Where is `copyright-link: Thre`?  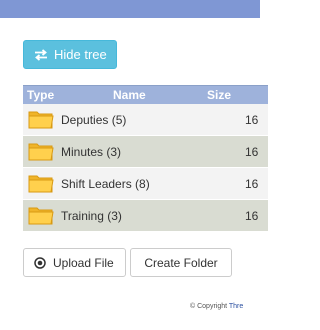 copyright-link: Thre is located at coordinates (236, 306).